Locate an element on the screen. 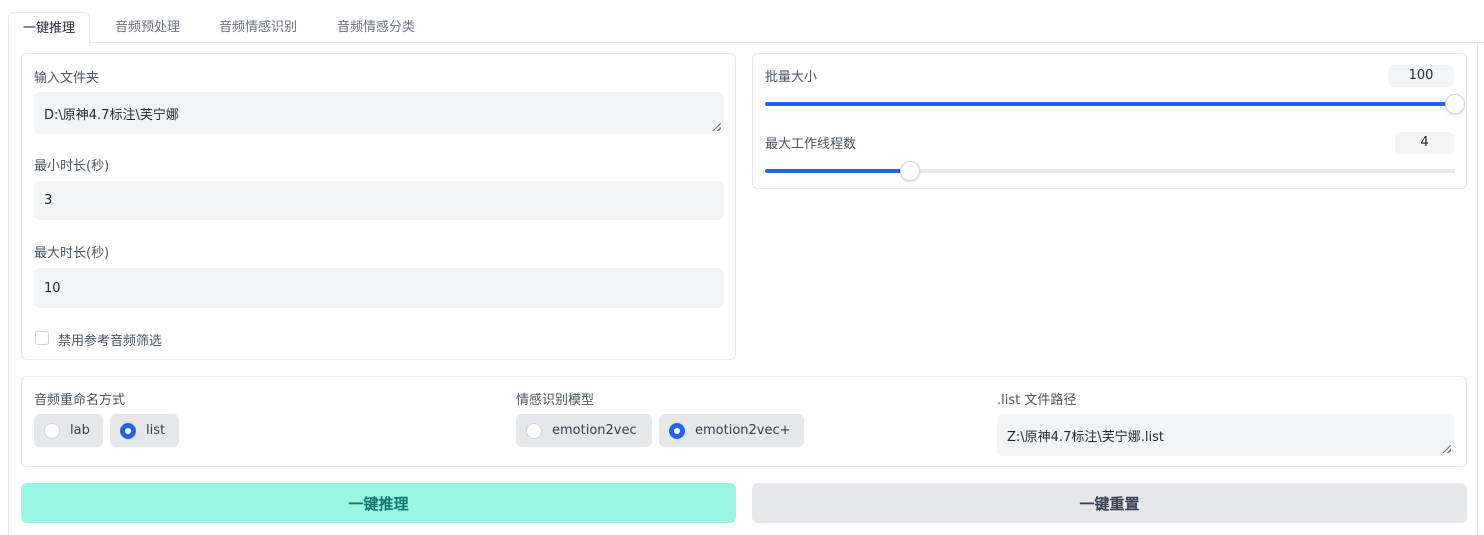 The image size is (1484, 535). one-click-reset-button: 一键重置 is located at coordinates (1109, 503).